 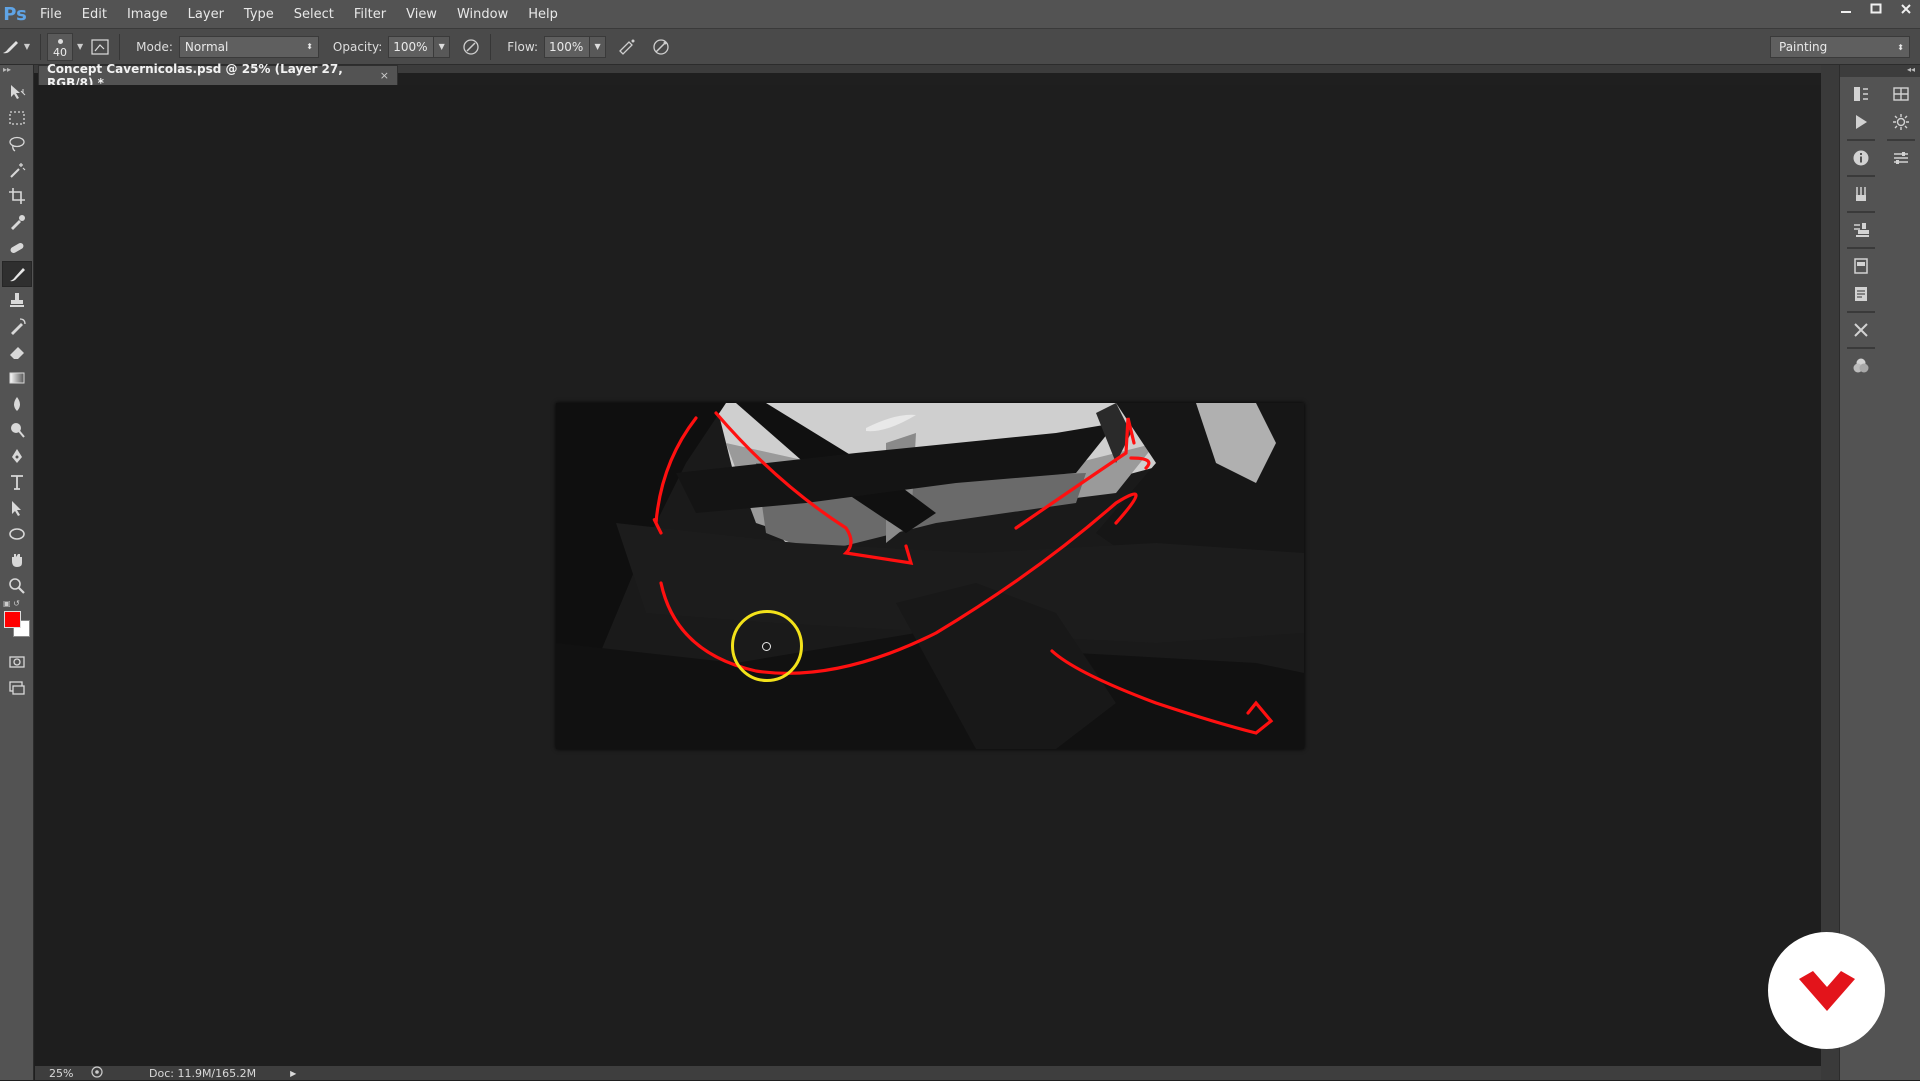 I want to click on magic-wand-icon, so click(x=17, y=170).